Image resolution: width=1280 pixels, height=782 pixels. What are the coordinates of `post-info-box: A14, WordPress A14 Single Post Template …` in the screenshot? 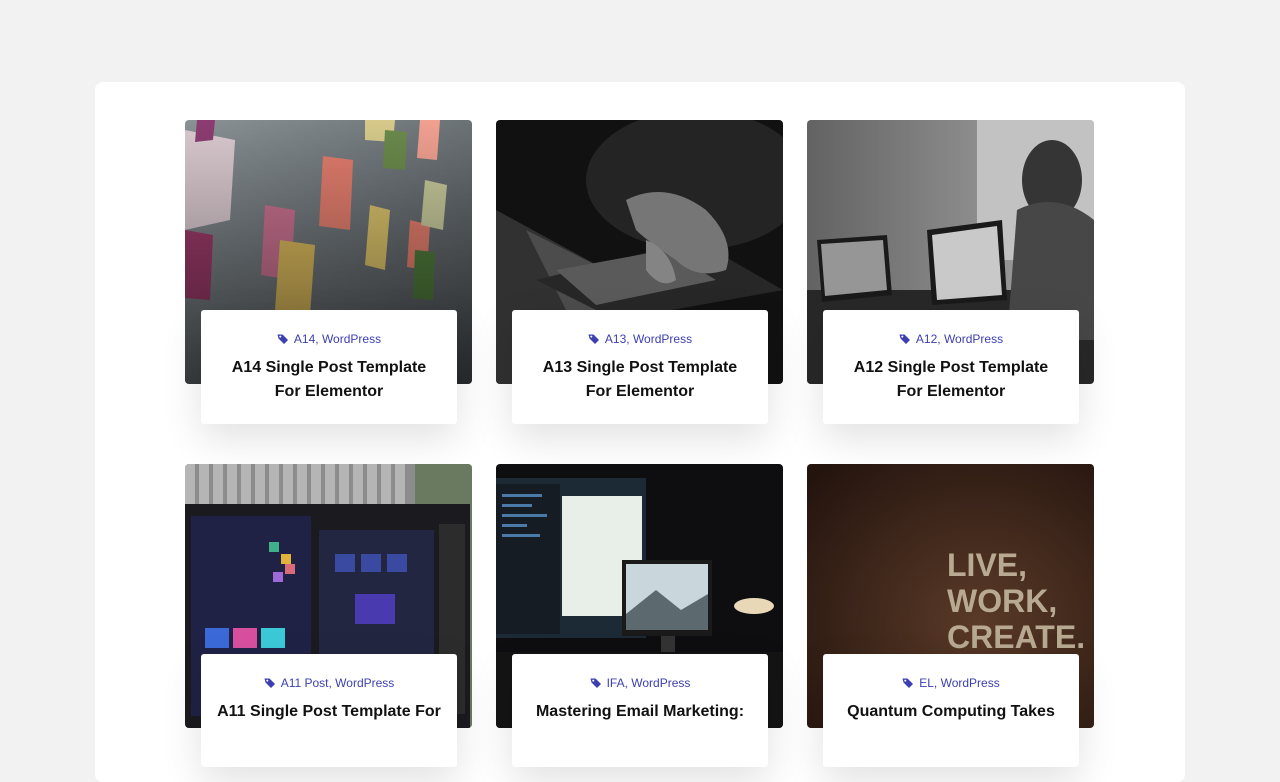 It's located at (329, 367).